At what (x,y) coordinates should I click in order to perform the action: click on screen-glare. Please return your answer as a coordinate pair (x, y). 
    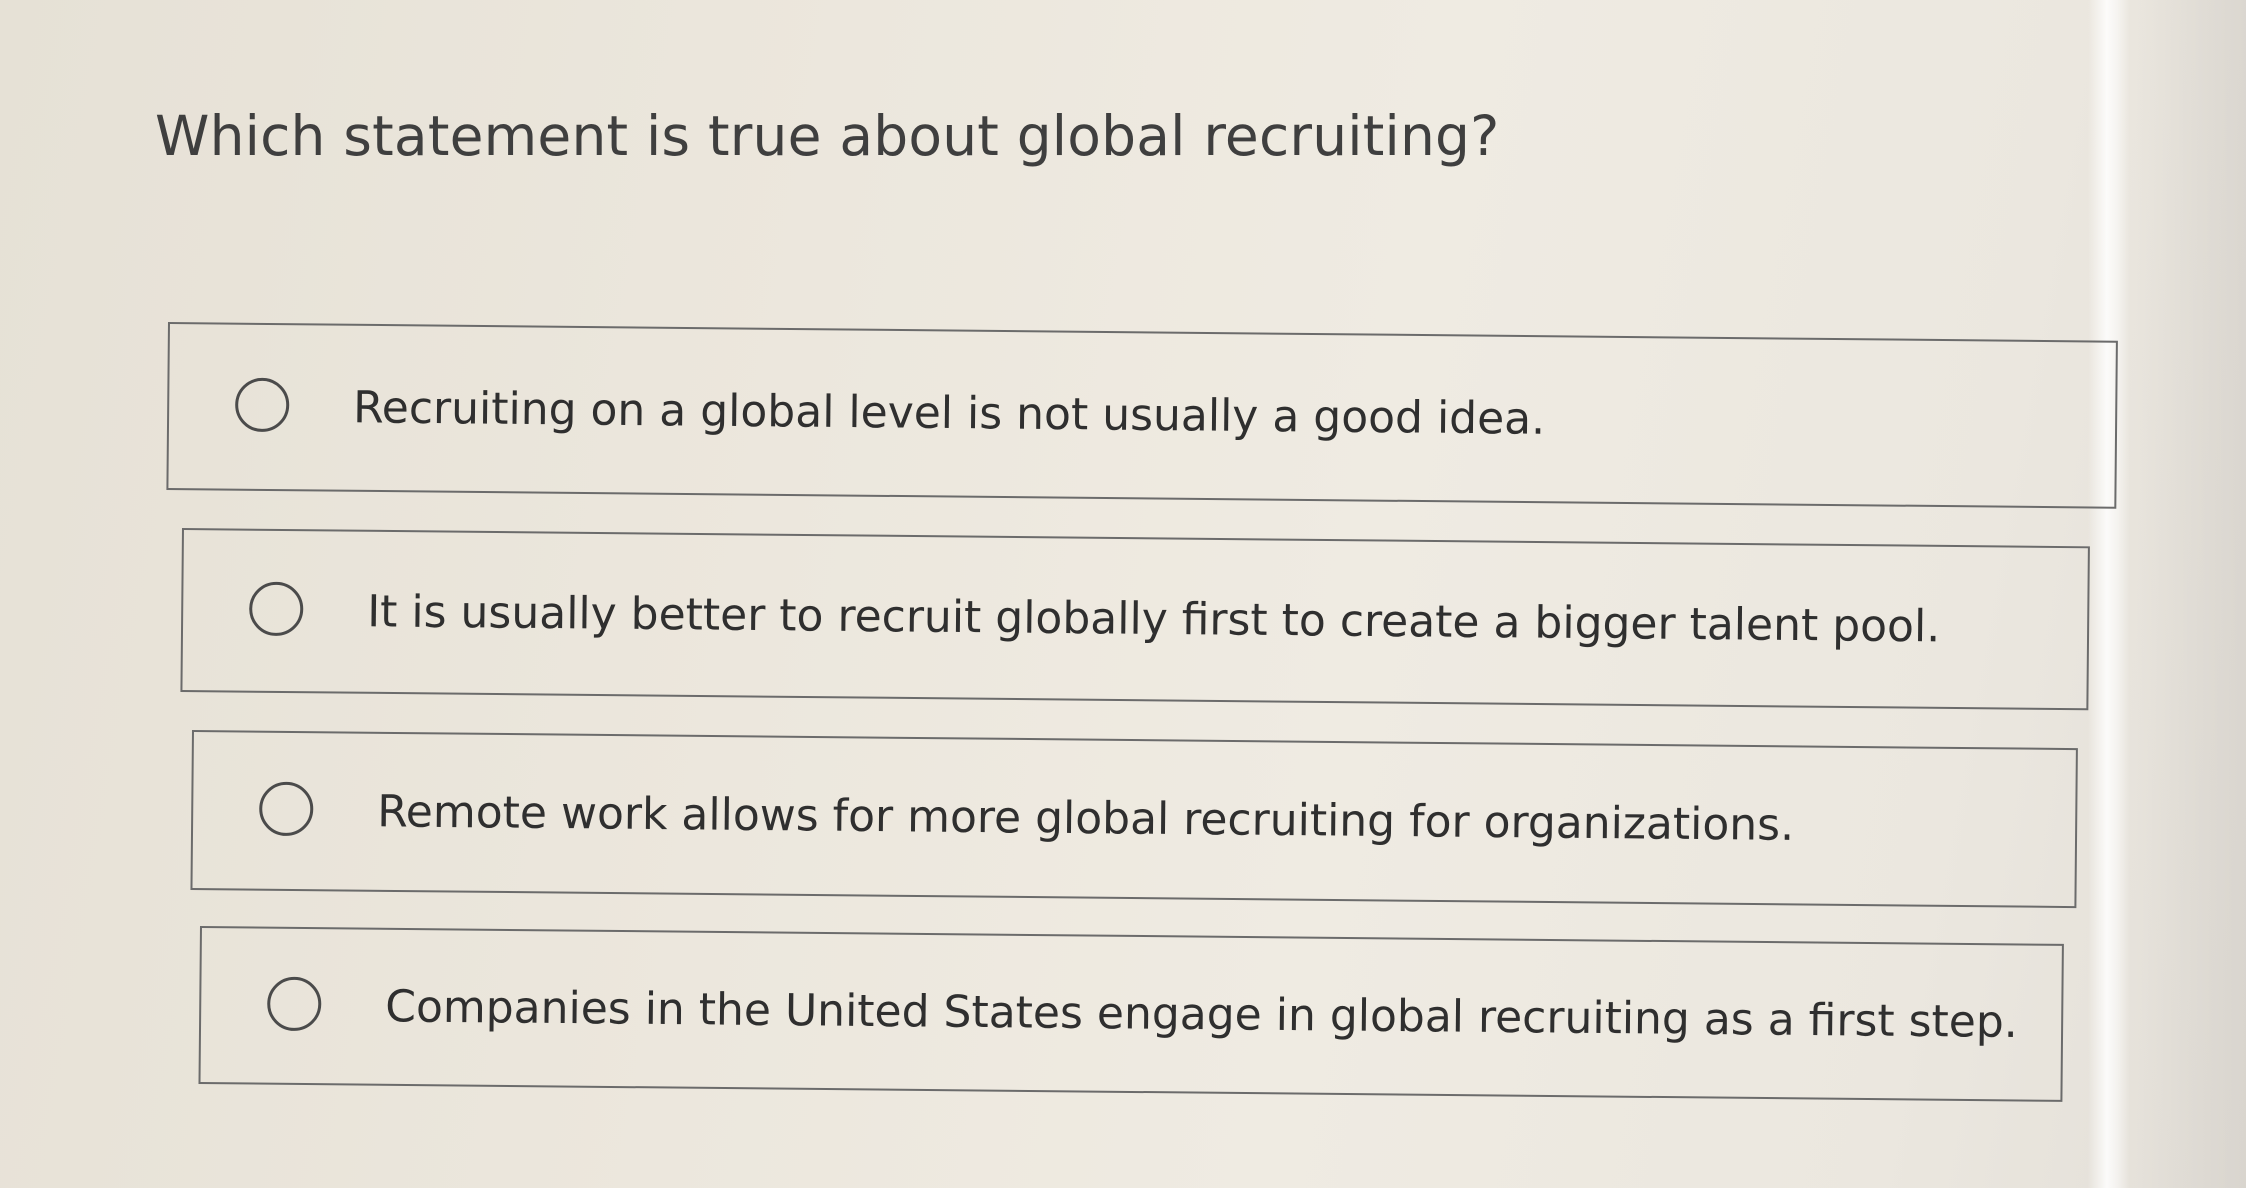
    Looking at the image, I should click on (2109, 594).